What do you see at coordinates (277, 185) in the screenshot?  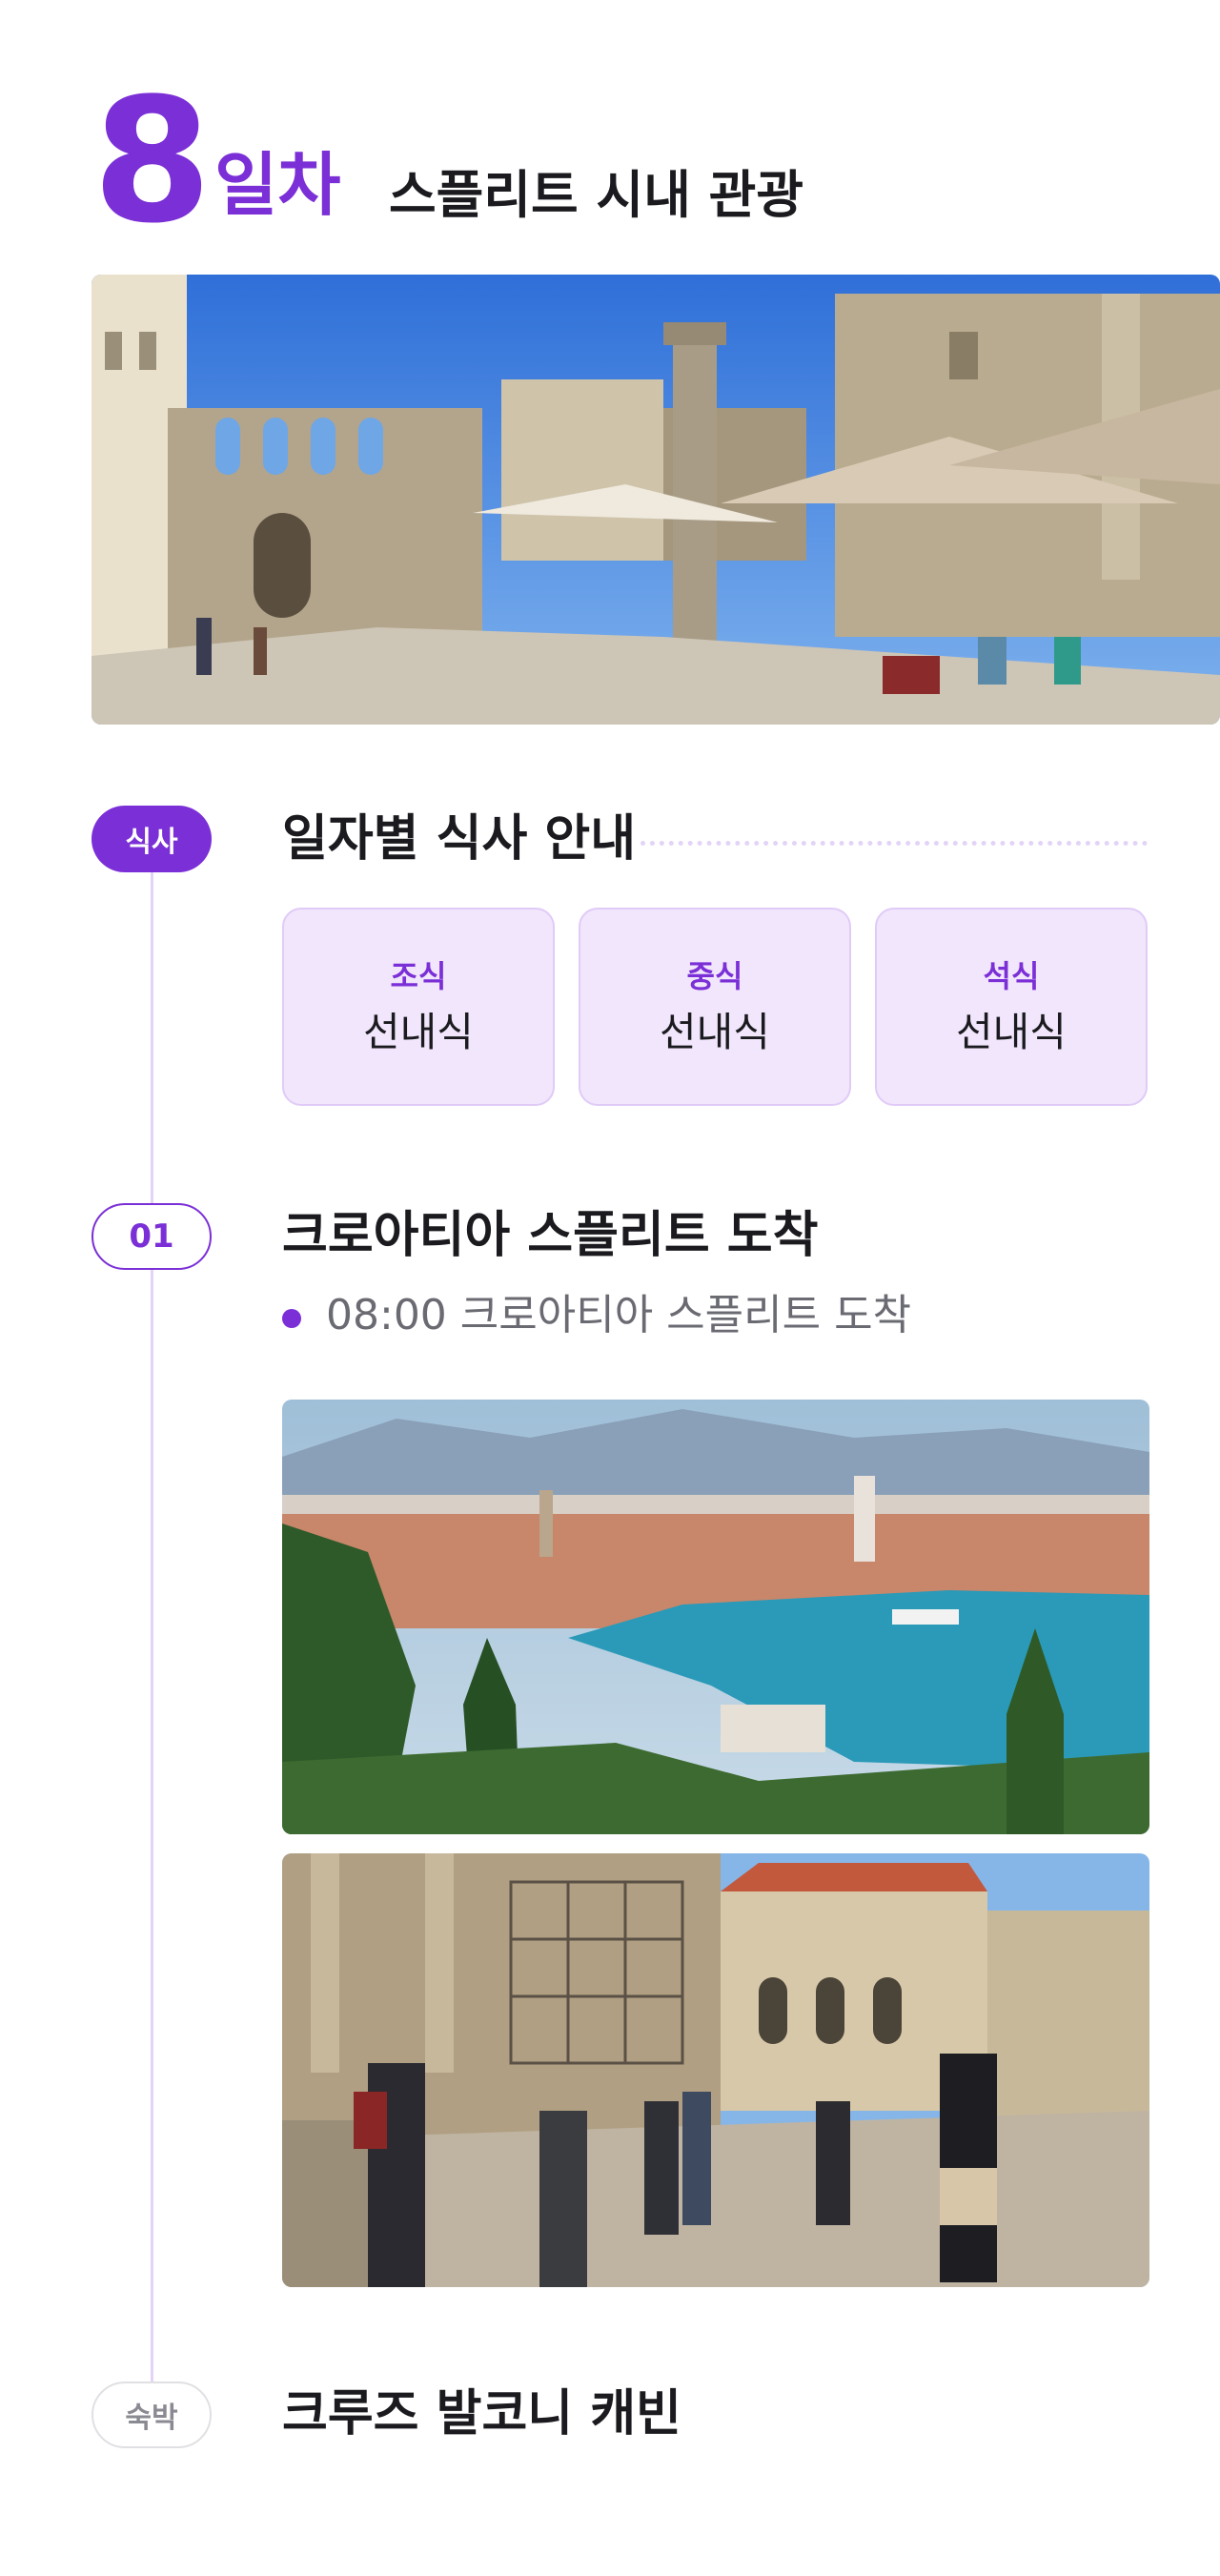 I see `day-suffix: 일차` at bounding box center [277, 185].